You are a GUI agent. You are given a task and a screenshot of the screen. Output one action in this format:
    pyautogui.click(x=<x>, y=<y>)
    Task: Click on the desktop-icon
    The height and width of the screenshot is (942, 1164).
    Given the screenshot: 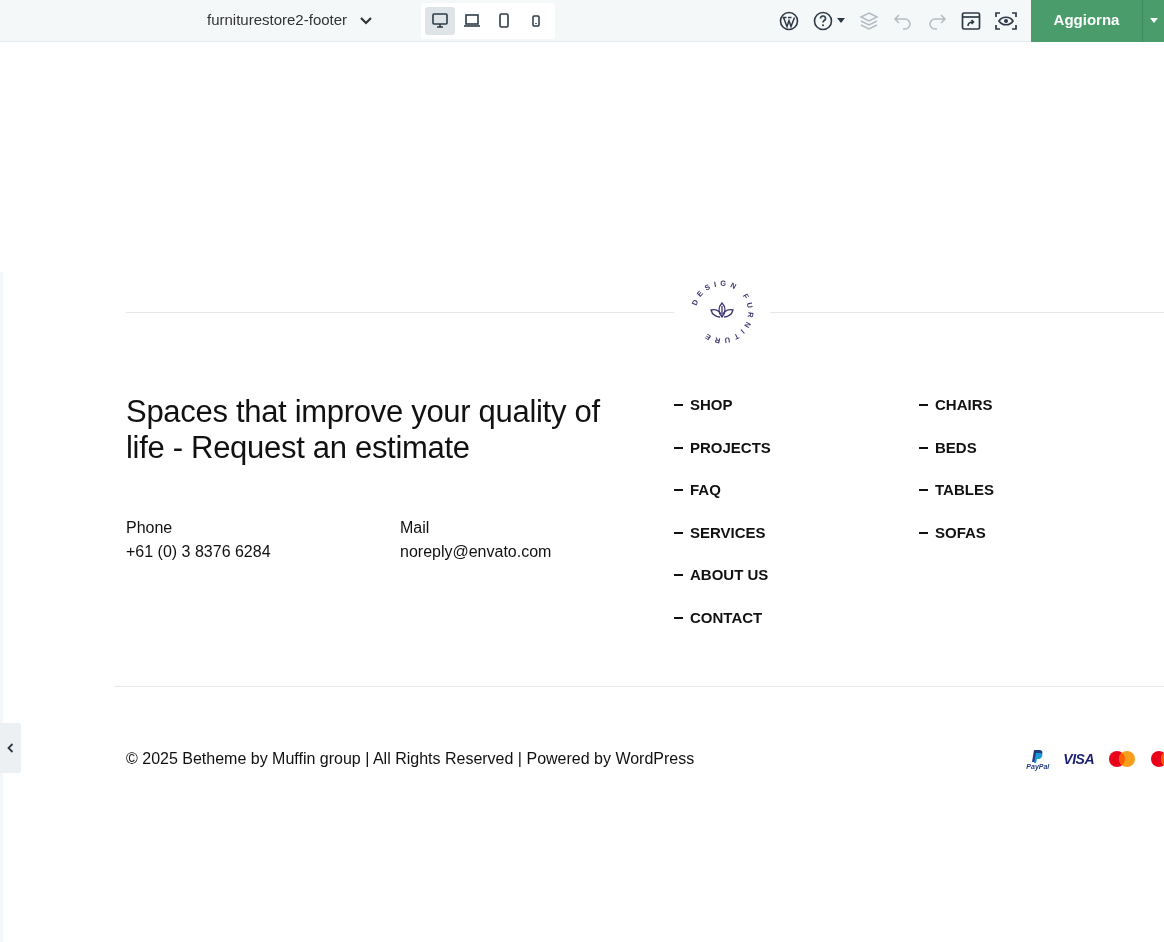 What is the action you would take?
    pyautogui.click(x=440, y=20)
    